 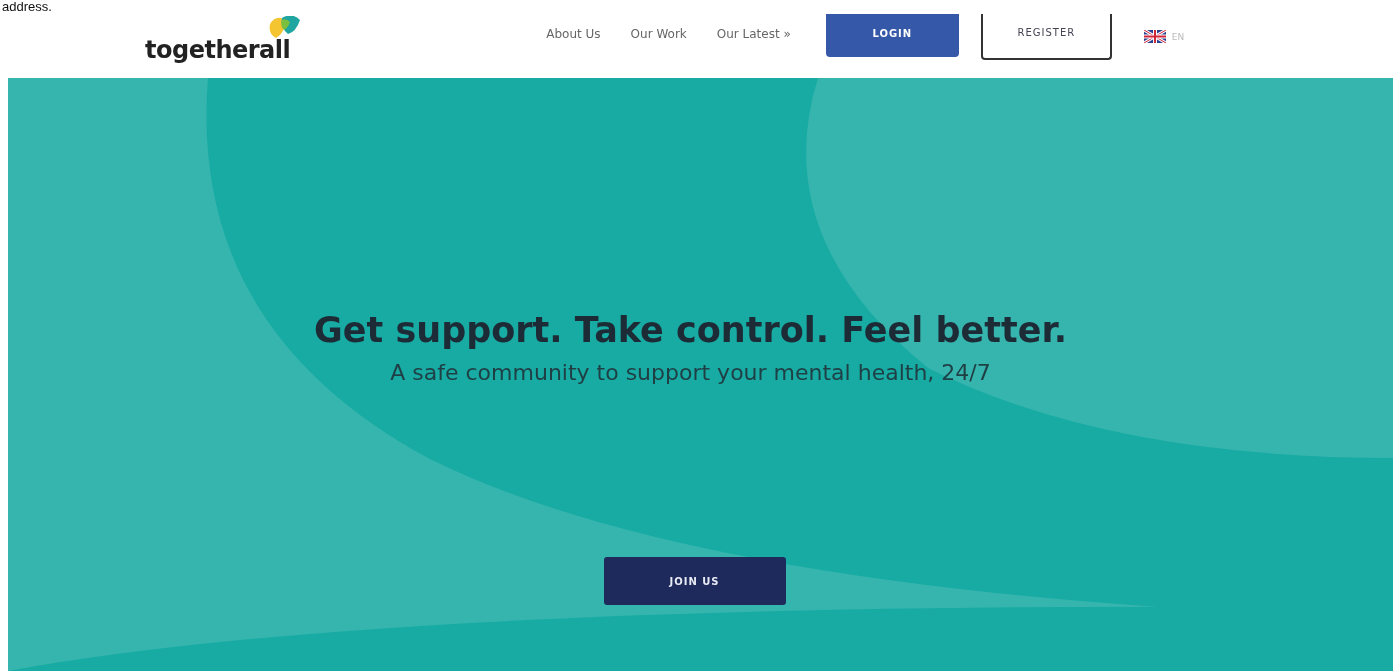 I want to click on hero-subtitle: A safe community to support your mental health, 24/7, so click(x=690, y=372).